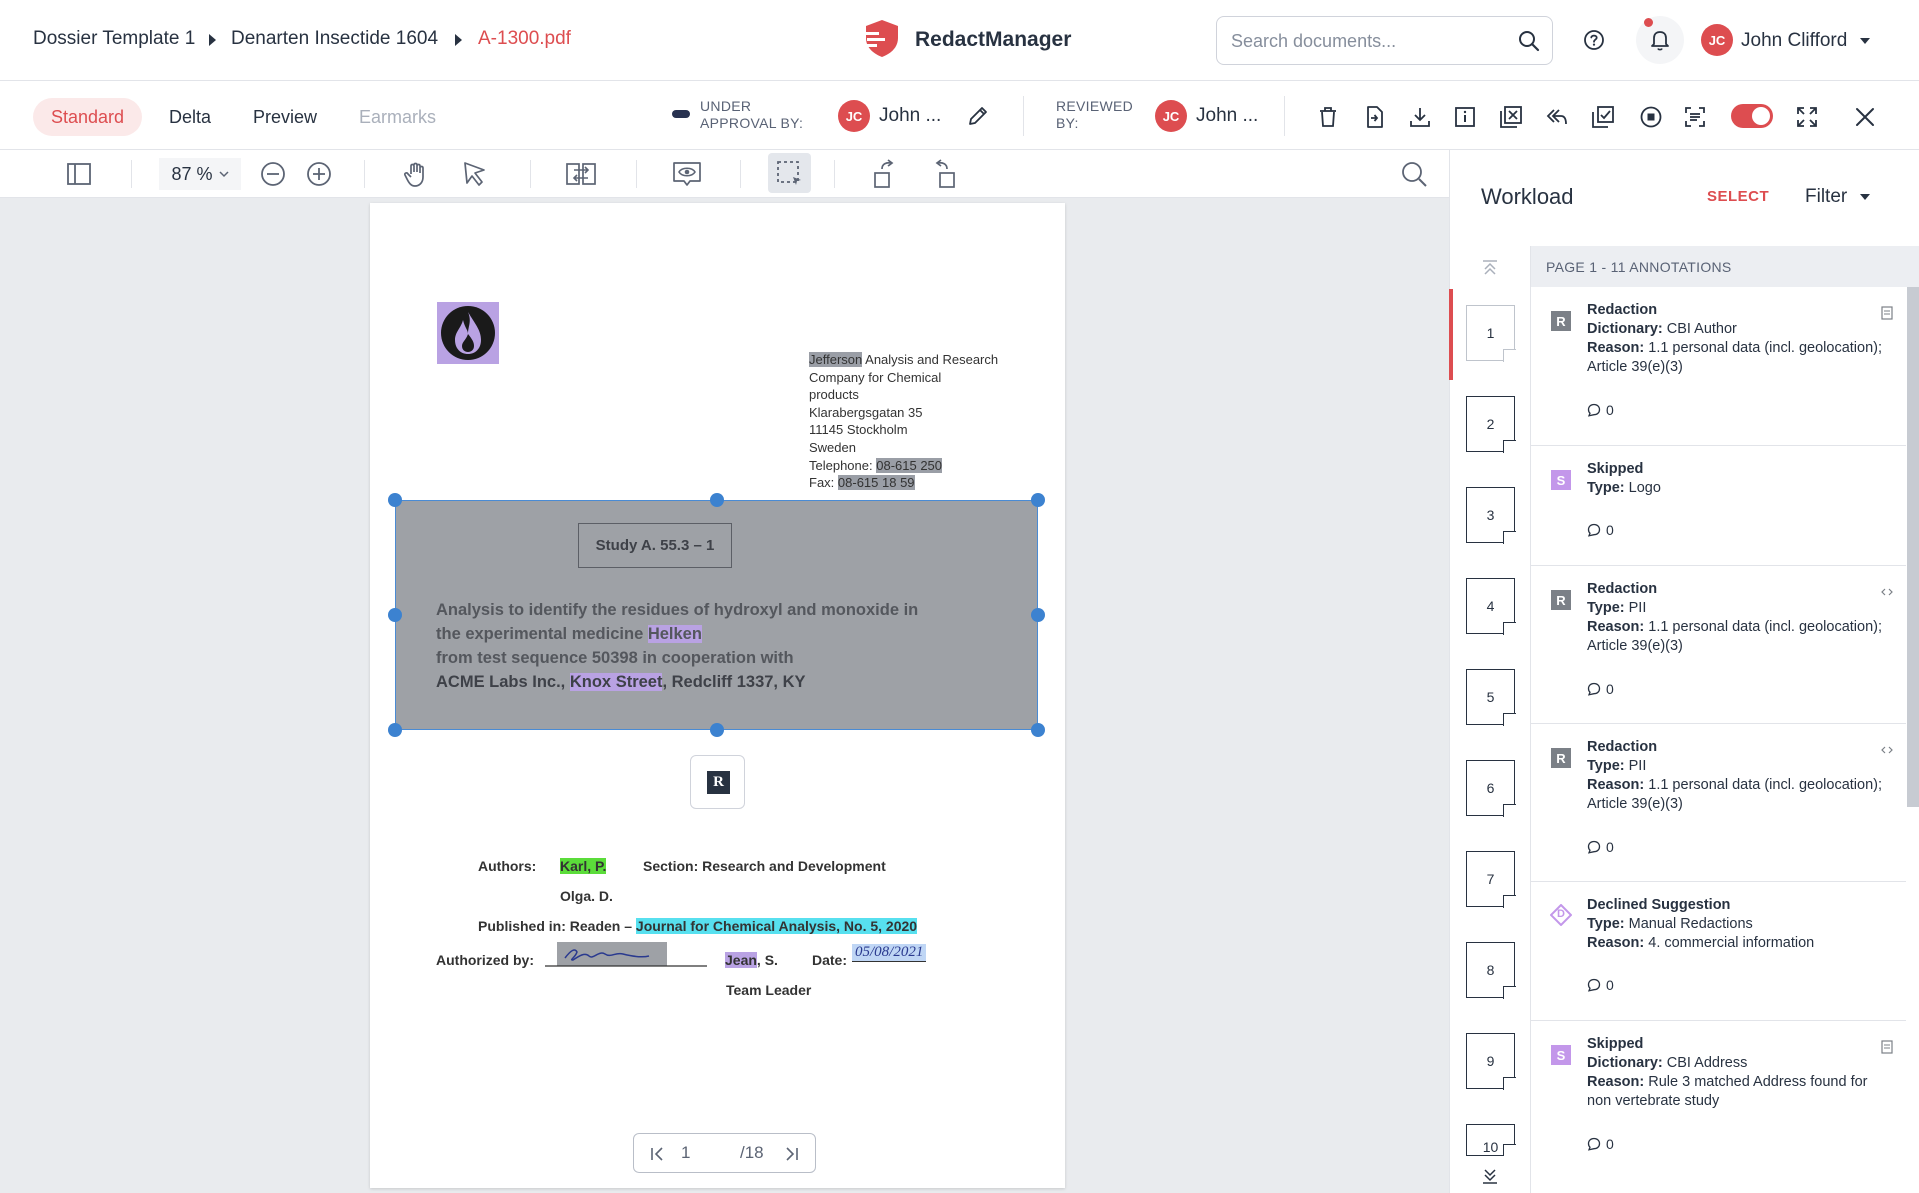  I want to click on breadcrumb-dossier: Denarten Insectide 1604, so click(334, 39).